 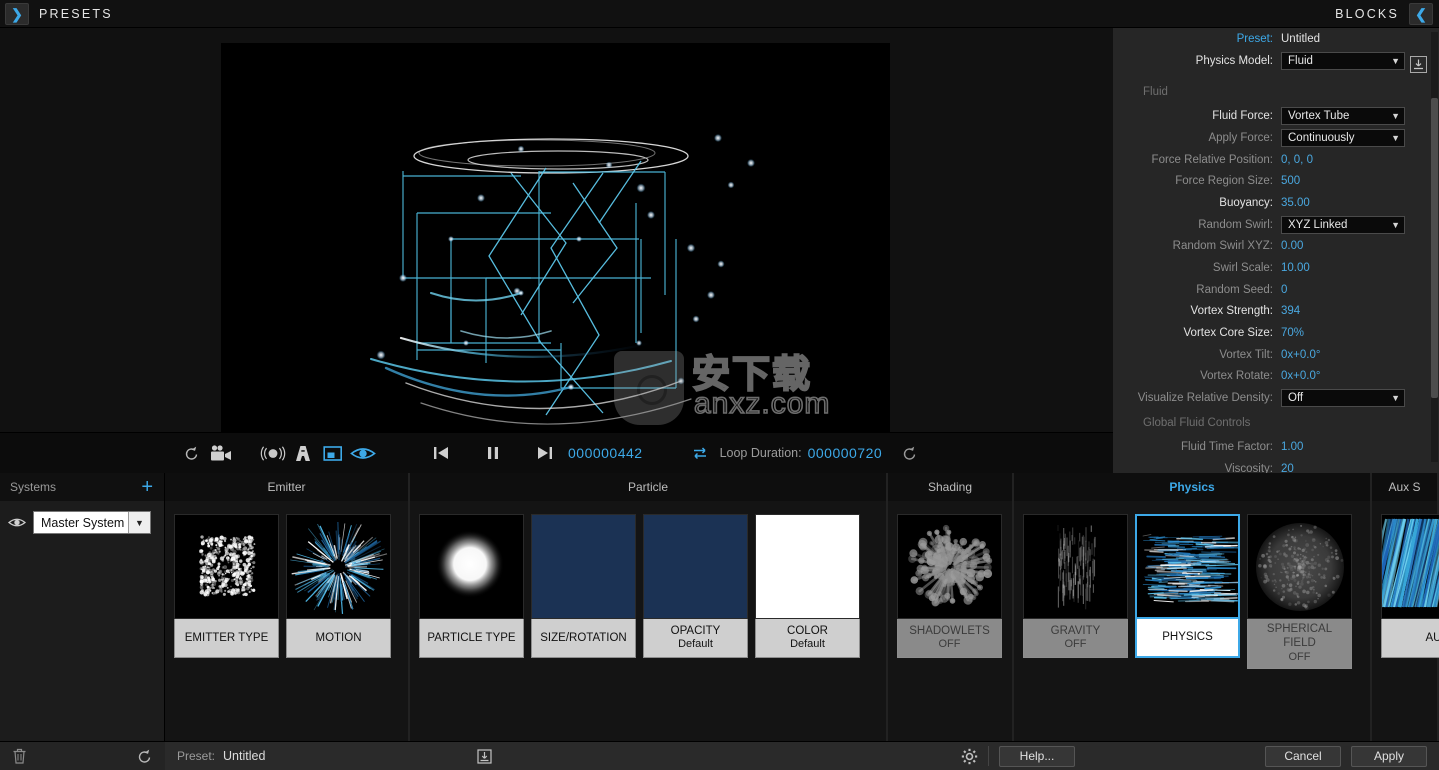 What do you see at coordinates (493, 453) in the screenshot?
I see `pause-icon` at bounding box center [493, 453].